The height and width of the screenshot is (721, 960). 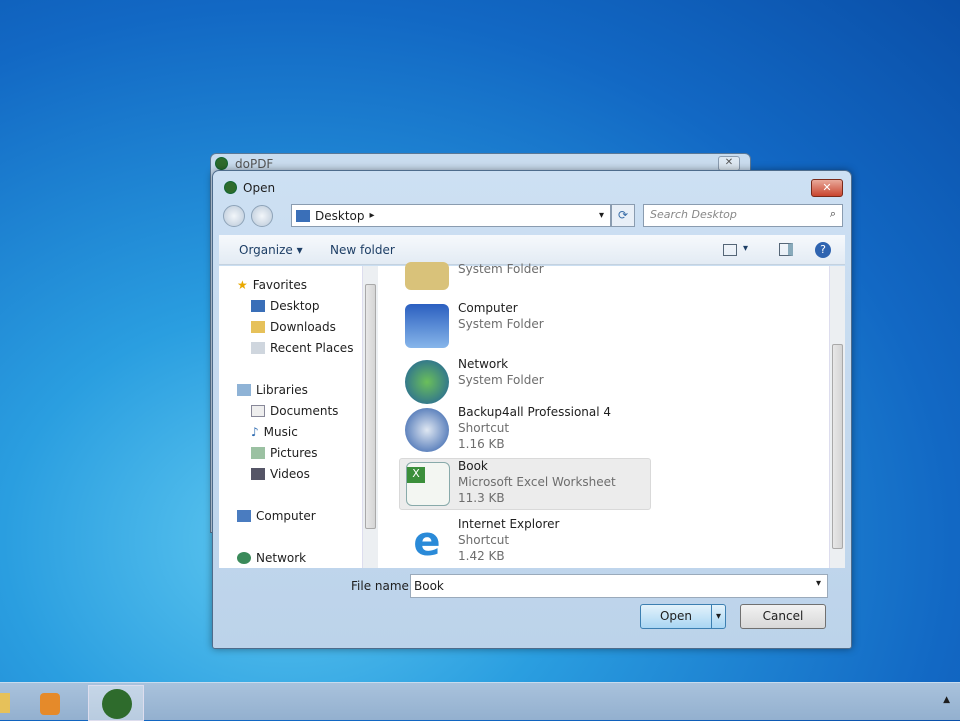 I want to click on address-dropdown-icon: ▾, so click(x=601, y=215).